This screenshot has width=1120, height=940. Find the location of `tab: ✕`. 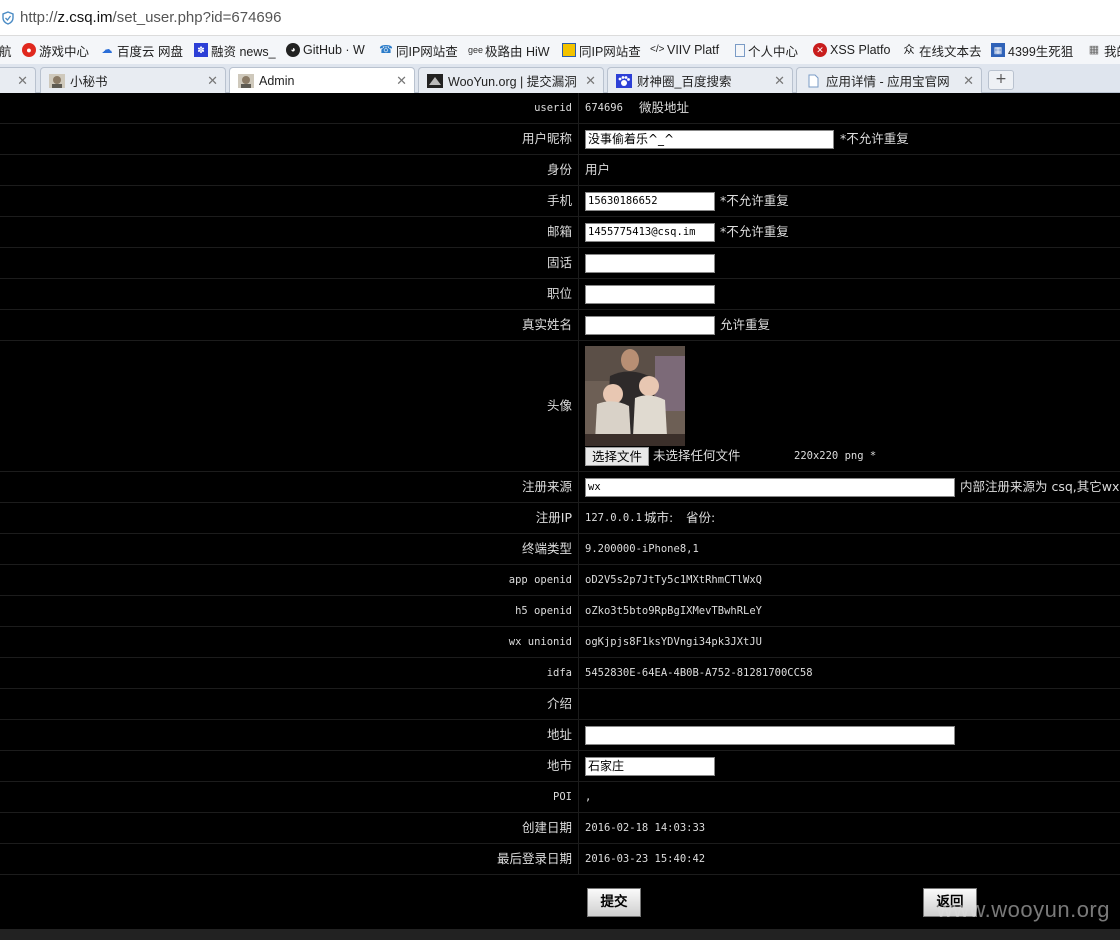

tab: ✕ is located at coordinates (18, 80).